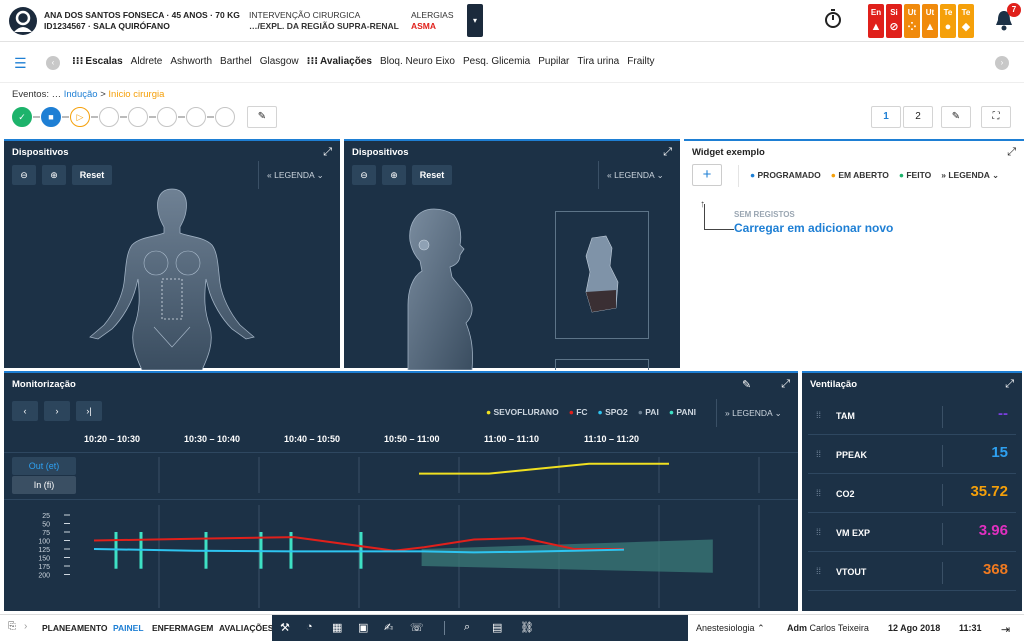  I want to click on pie-chart-icon: ◔, so click(309, 627).